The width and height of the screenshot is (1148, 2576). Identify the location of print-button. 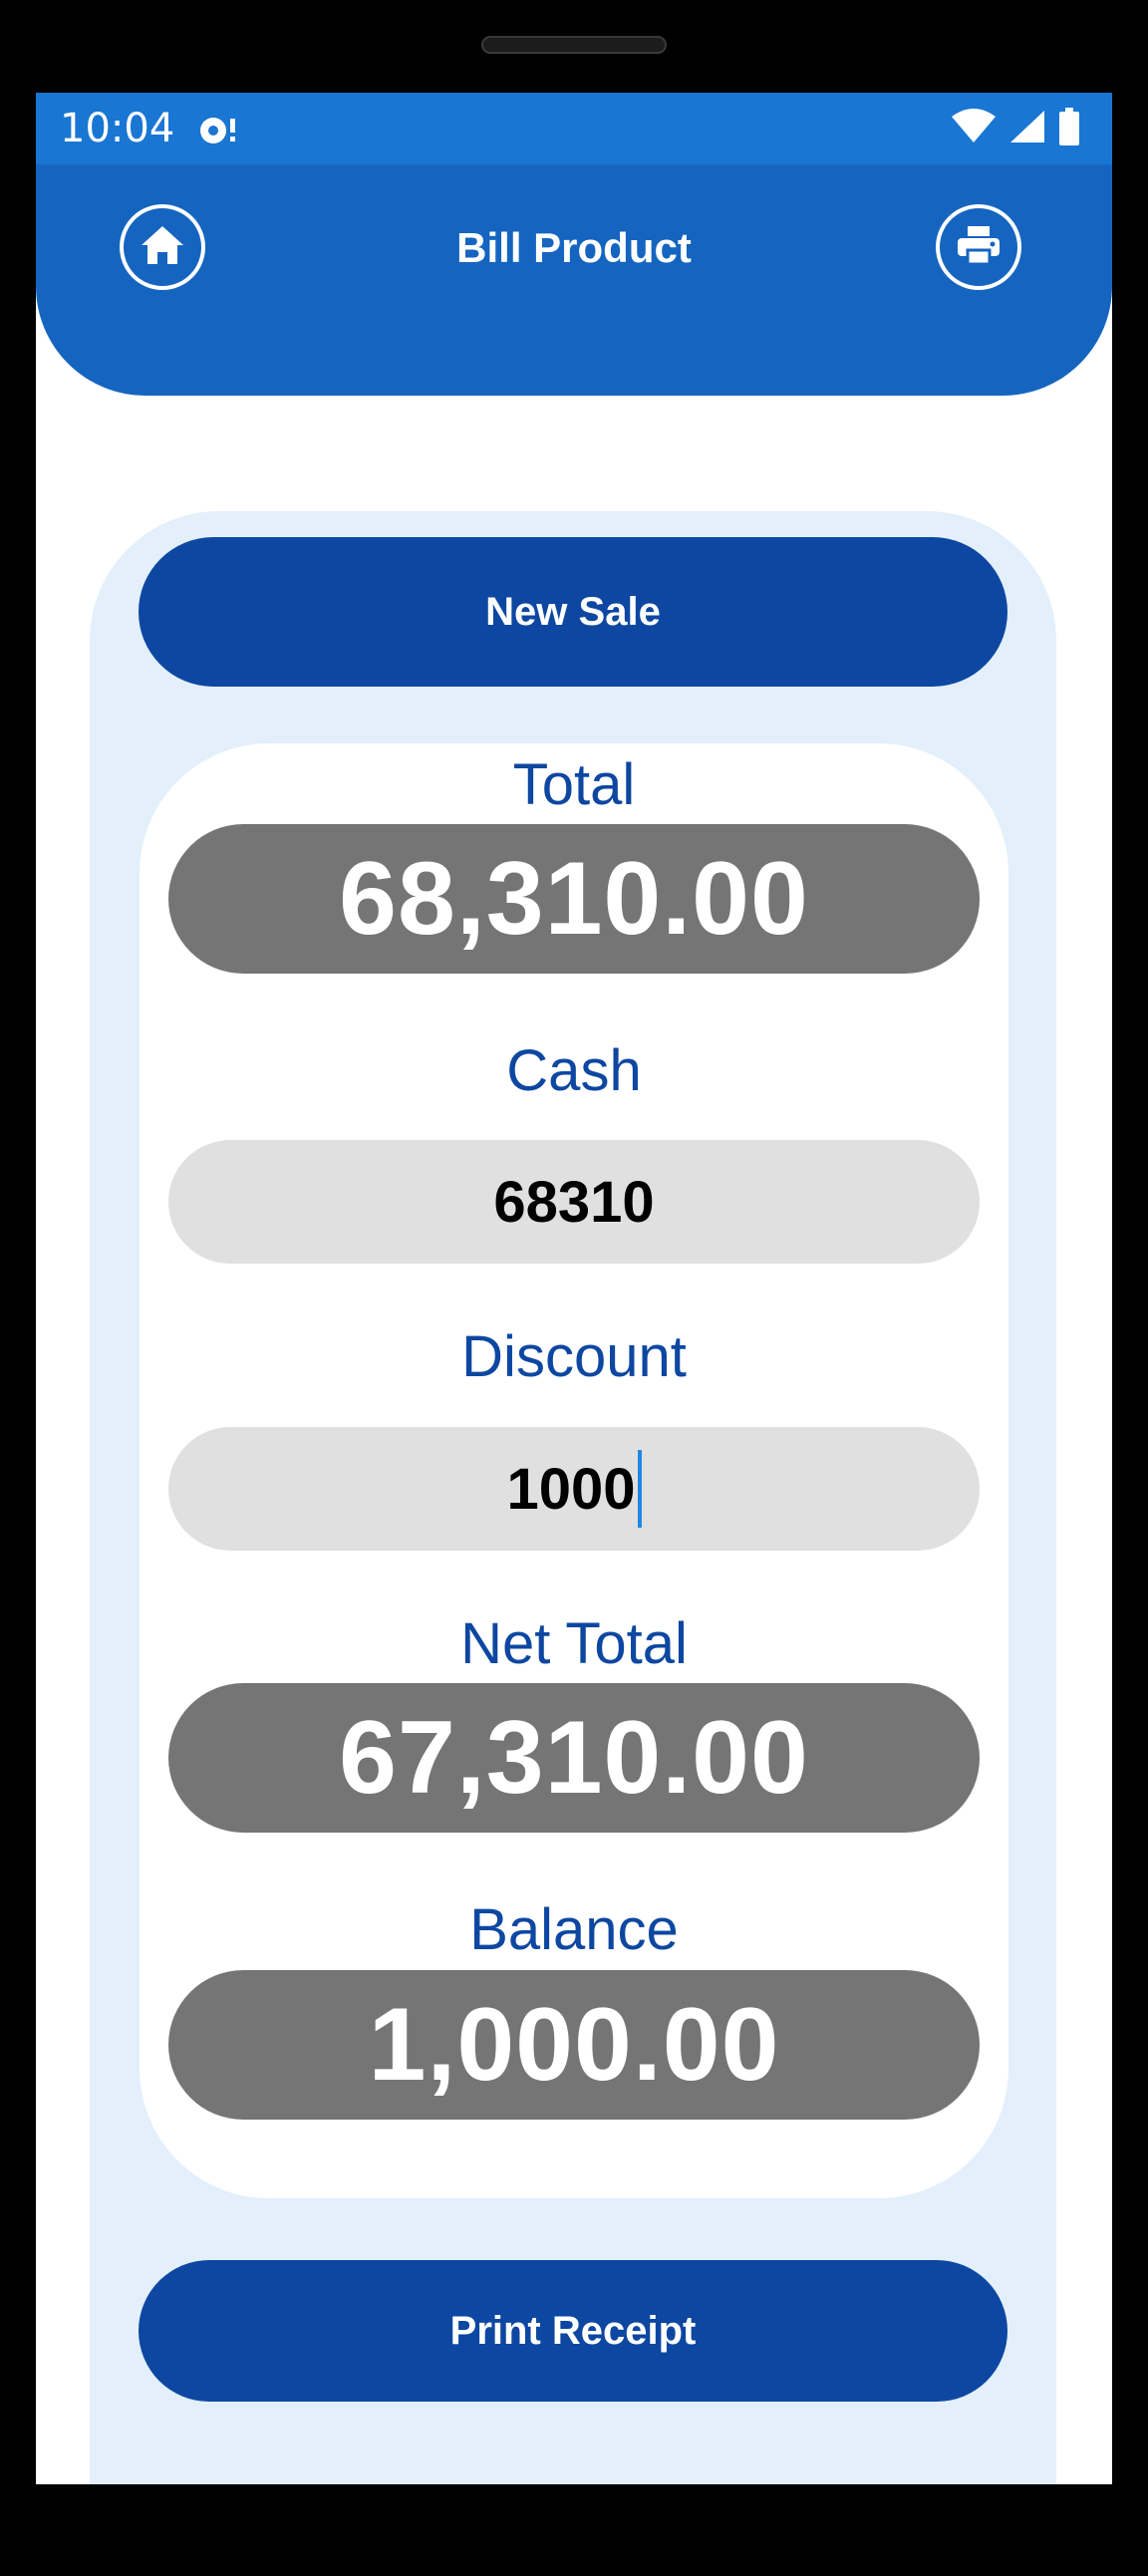
(978, 247).